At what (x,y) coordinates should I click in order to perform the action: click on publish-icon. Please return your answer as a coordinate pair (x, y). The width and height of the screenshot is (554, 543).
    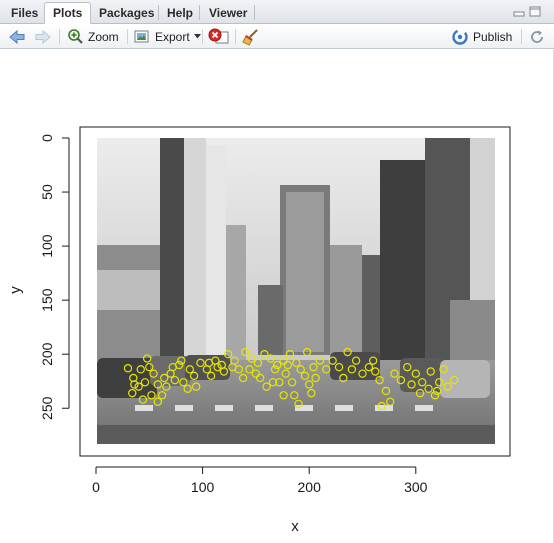
    Looking at the image, I should click on (460, 36).